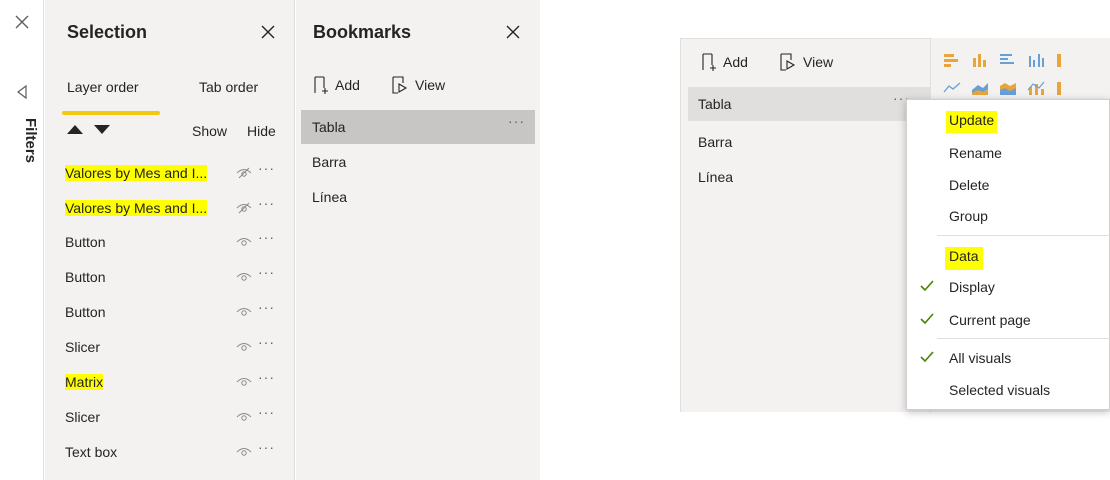 Image resolution: width=1110 pixels, height=480 pixels. What do you see at coordinates (972, 287) in the screenshot?
I see `menu-item-label: Display` at bounding box center [972, 287].